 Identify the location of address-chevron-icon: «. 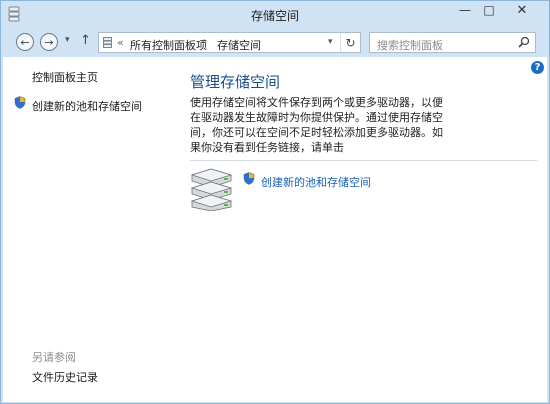
(120, 42).